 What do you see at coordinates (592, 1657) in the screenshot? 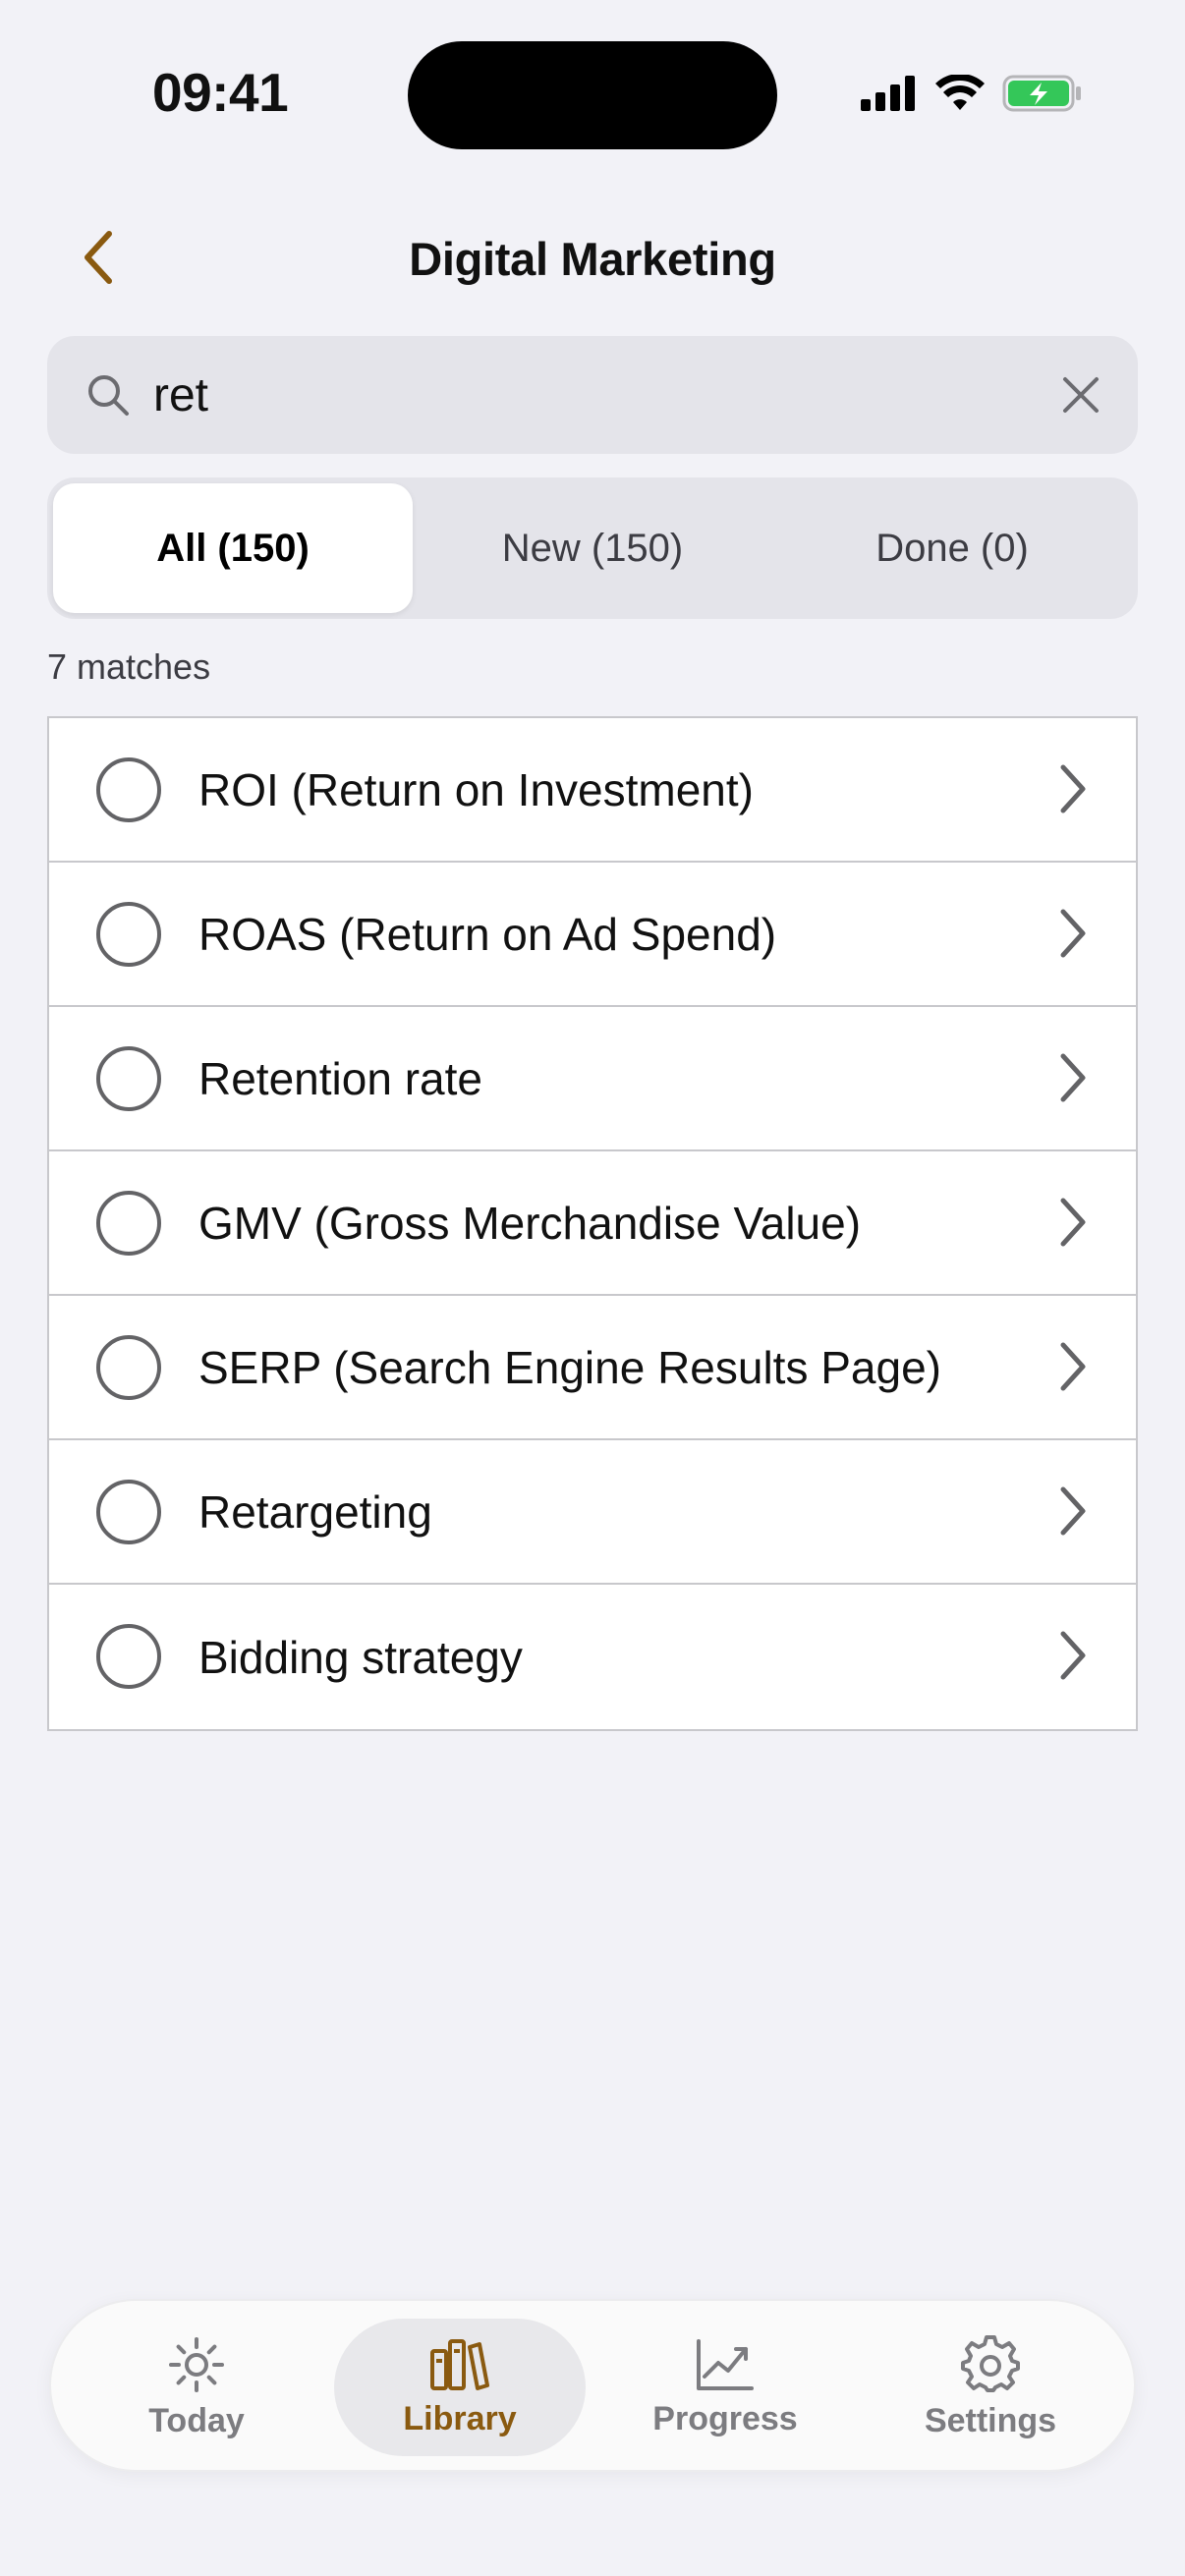
I see `list-item: Bidding strategy` at bounding box center [592, 1657].